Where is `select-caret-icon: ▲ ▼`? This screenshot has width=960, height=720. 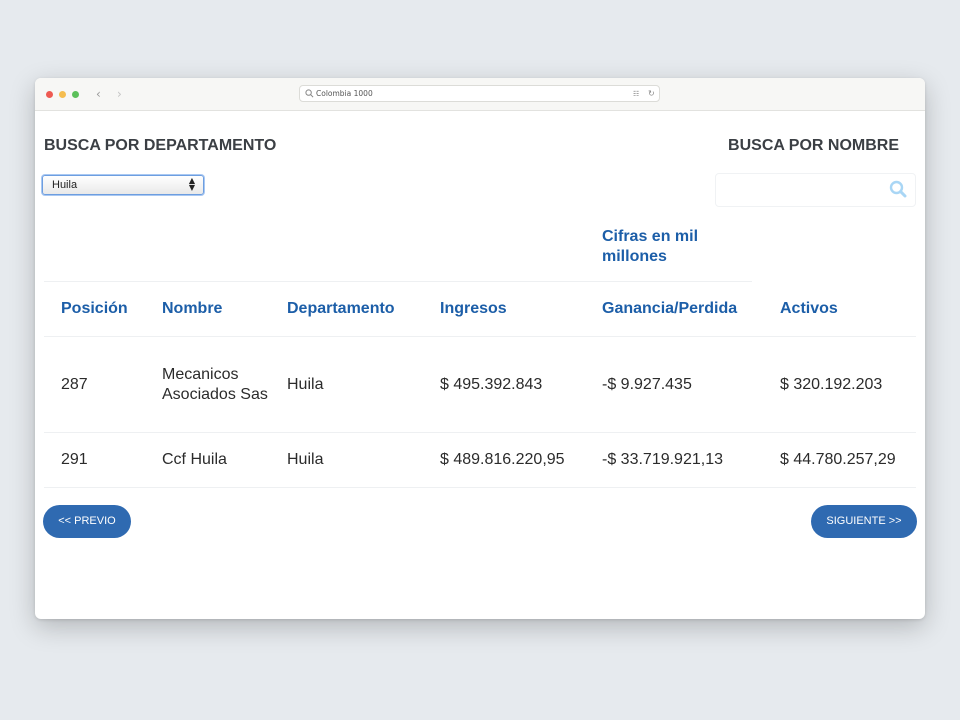 select-caret-icon: ▲ ▼ is located at coordinates (191, 184).